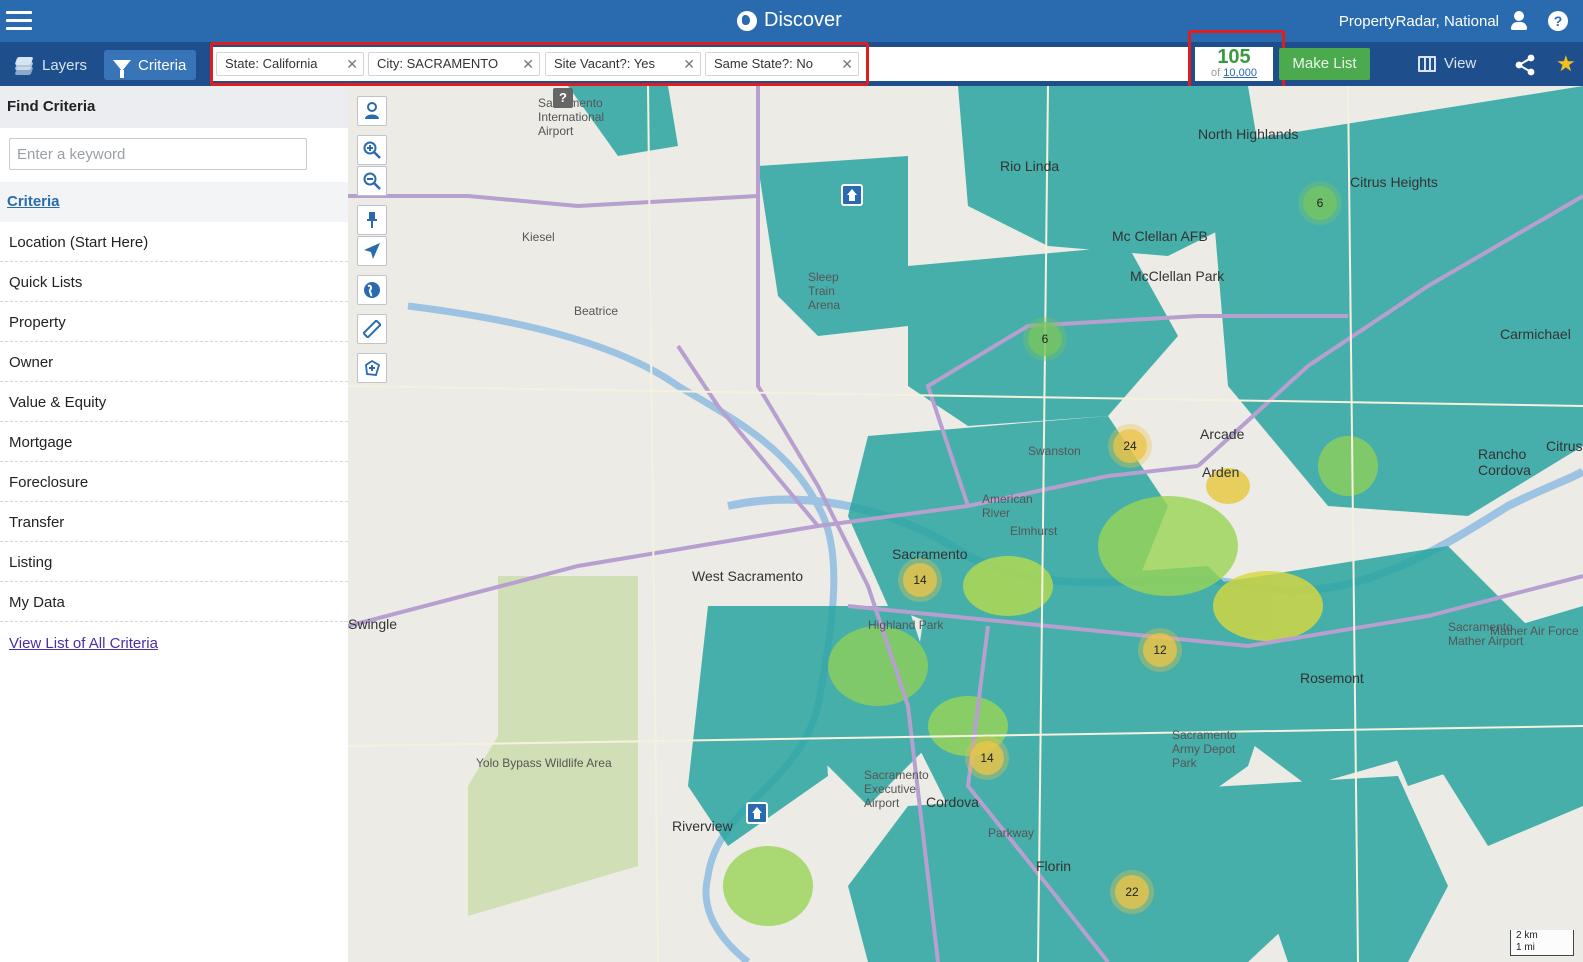 The image size is (1583, 962). I want to click on scale-mi: 1 mi, so click(1525, 947).